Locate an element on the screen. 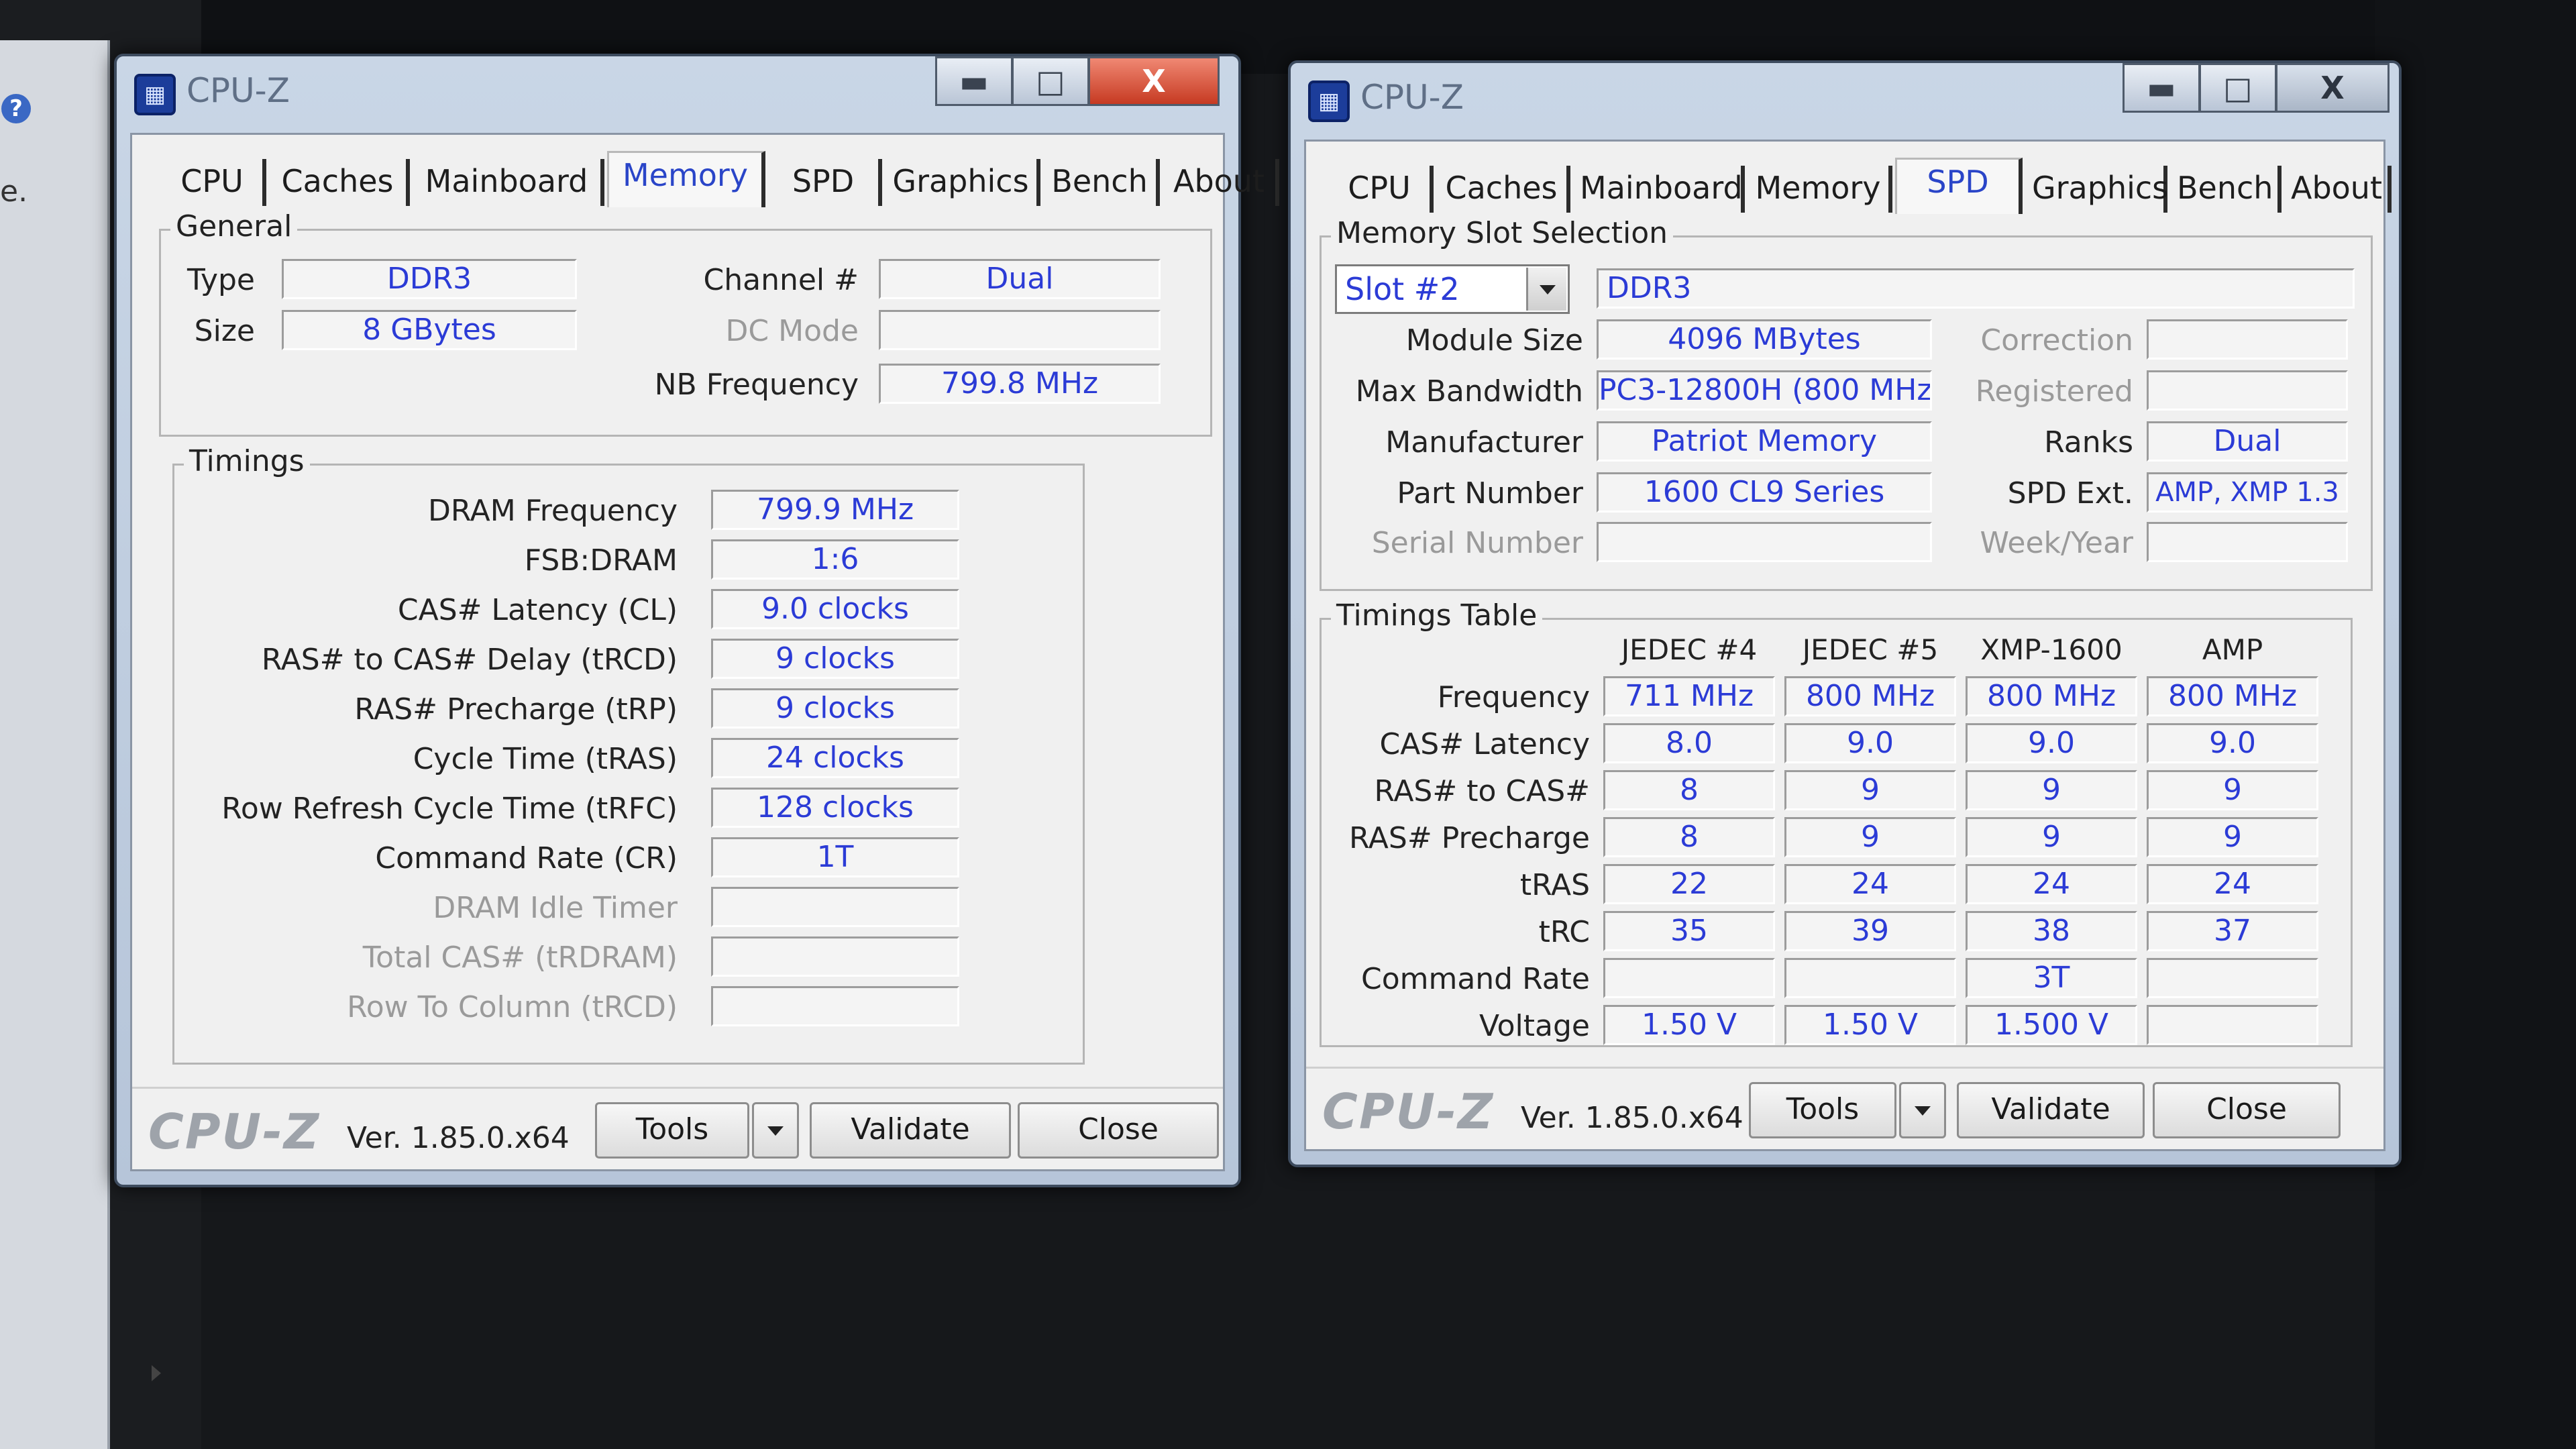 The width and height of the screenshot is (2576, 1449). type-value: DDR3 is located at coordinates (429, 279).